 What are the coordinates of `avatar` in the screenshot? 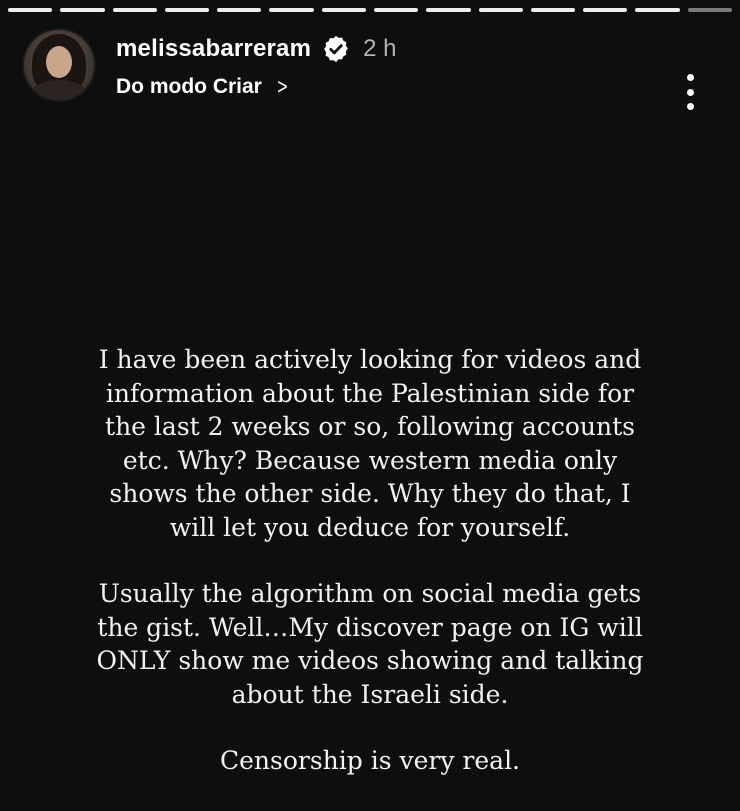 It's located at (59, 65).